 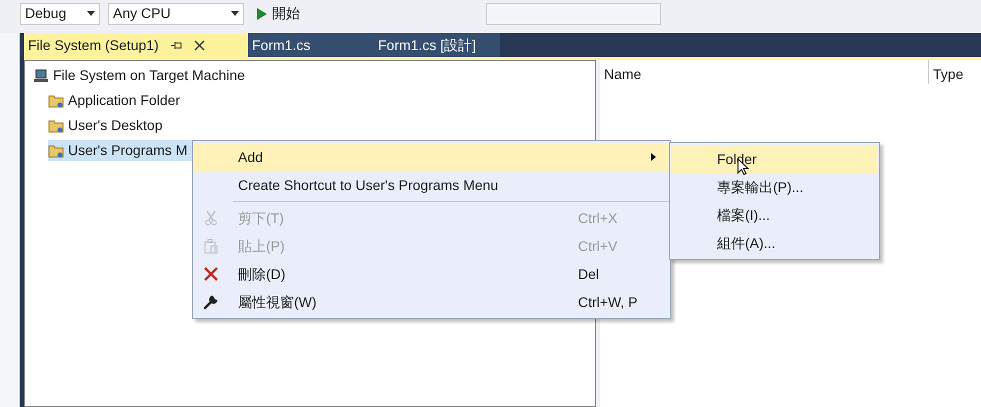 What do you see at coordinates (211, 274) in the screenshot?
I see `delete-icon` at bounding box center [211, 274].